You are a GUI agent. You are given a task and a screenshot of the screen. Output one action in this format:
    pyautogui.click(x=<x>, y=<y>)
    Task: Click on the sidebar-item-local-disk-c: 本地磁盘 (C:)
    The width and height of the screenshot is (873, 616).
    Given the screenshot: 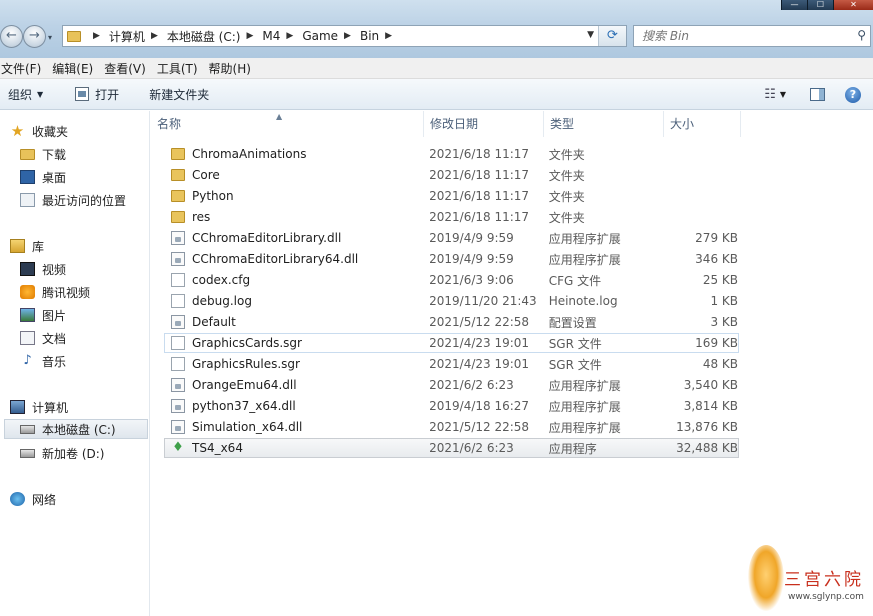 What is the action you would take?
    pyautogui.click(x=76, y=429)
    